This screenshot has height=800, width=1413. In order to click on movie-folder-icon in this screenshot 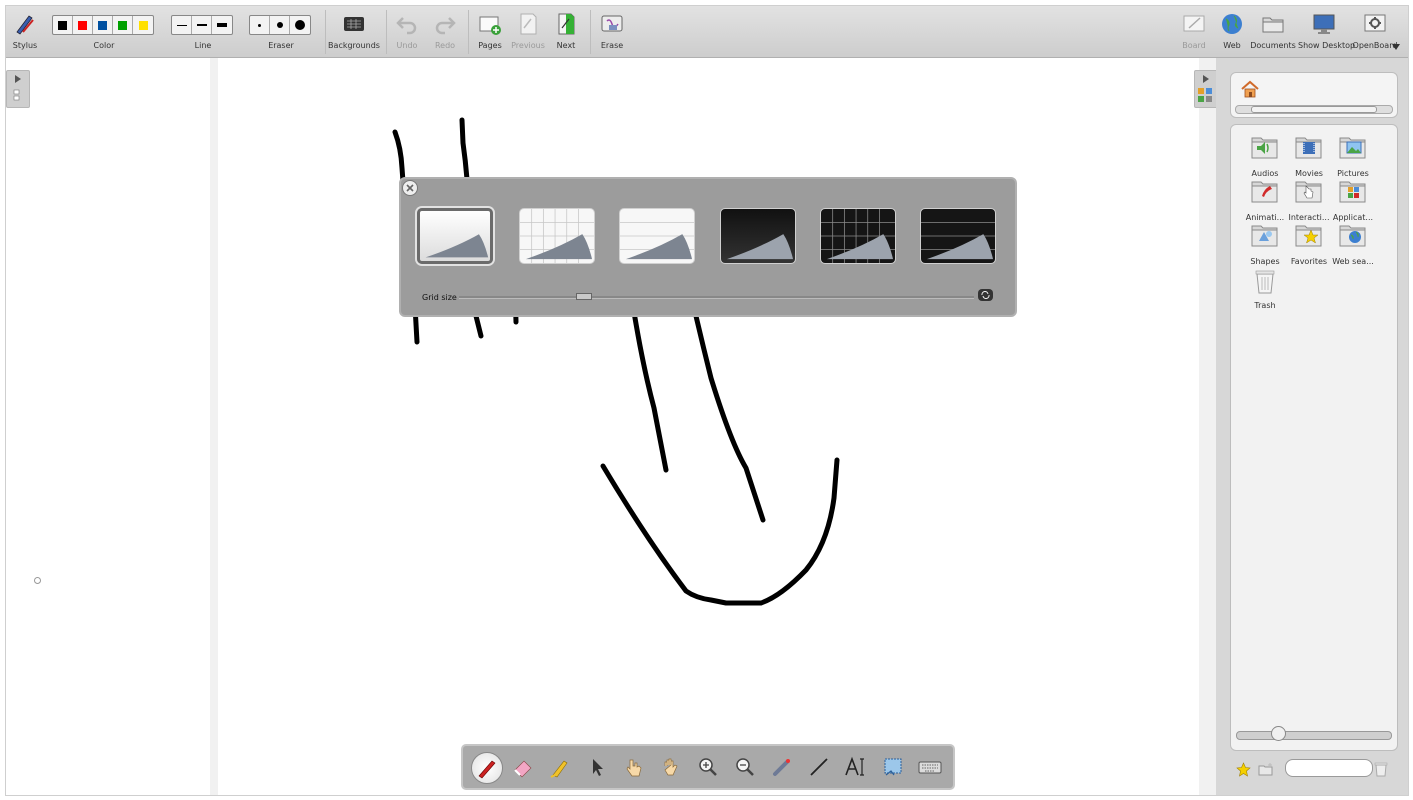, I will do `click(1308, 148)`.